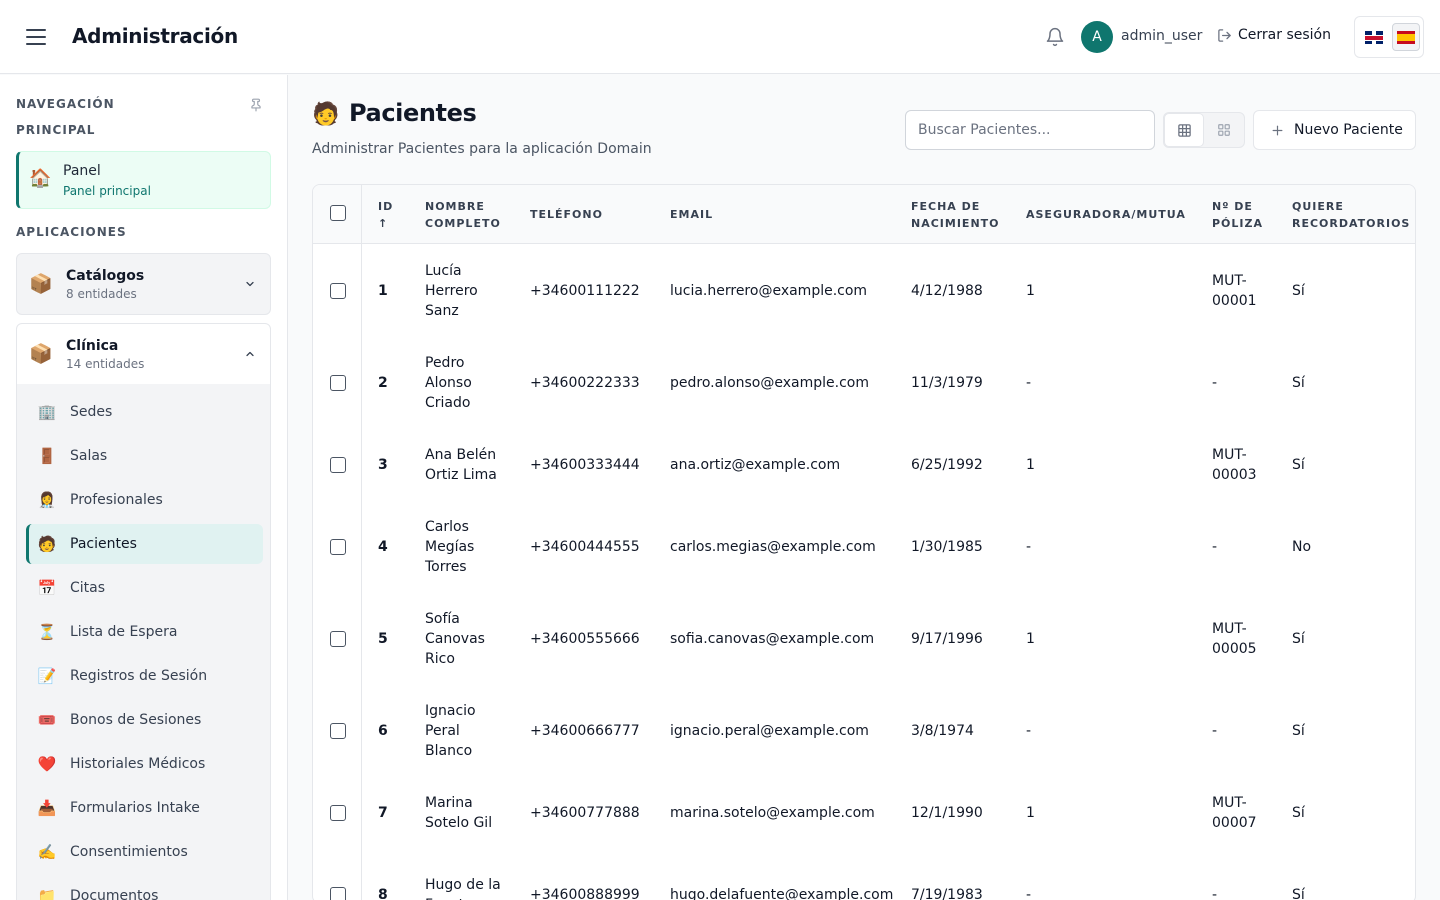 This screenshot has height=900, width=1440. I want to click on door-icon: 🚪, so click(47, 456).